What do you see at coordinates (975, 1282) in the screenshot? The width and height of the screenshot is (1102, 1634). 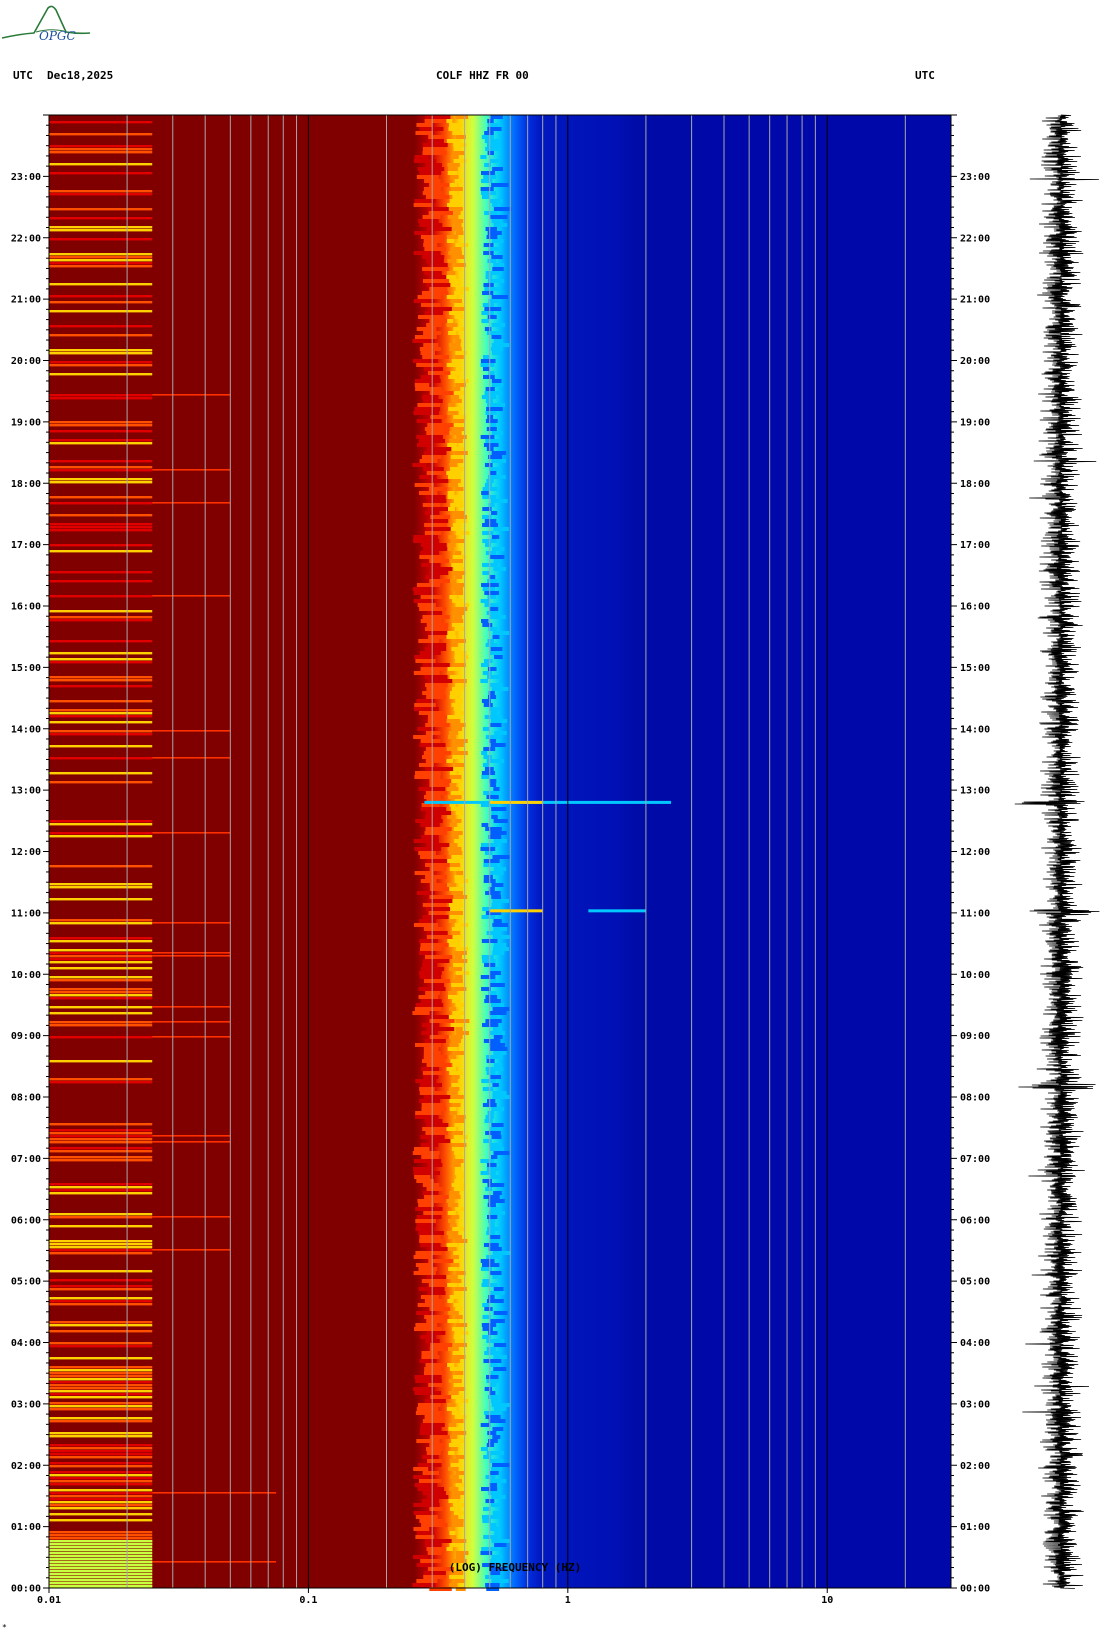 I see `time-tick-label: 05:00` at bounding box center [975, 1282].